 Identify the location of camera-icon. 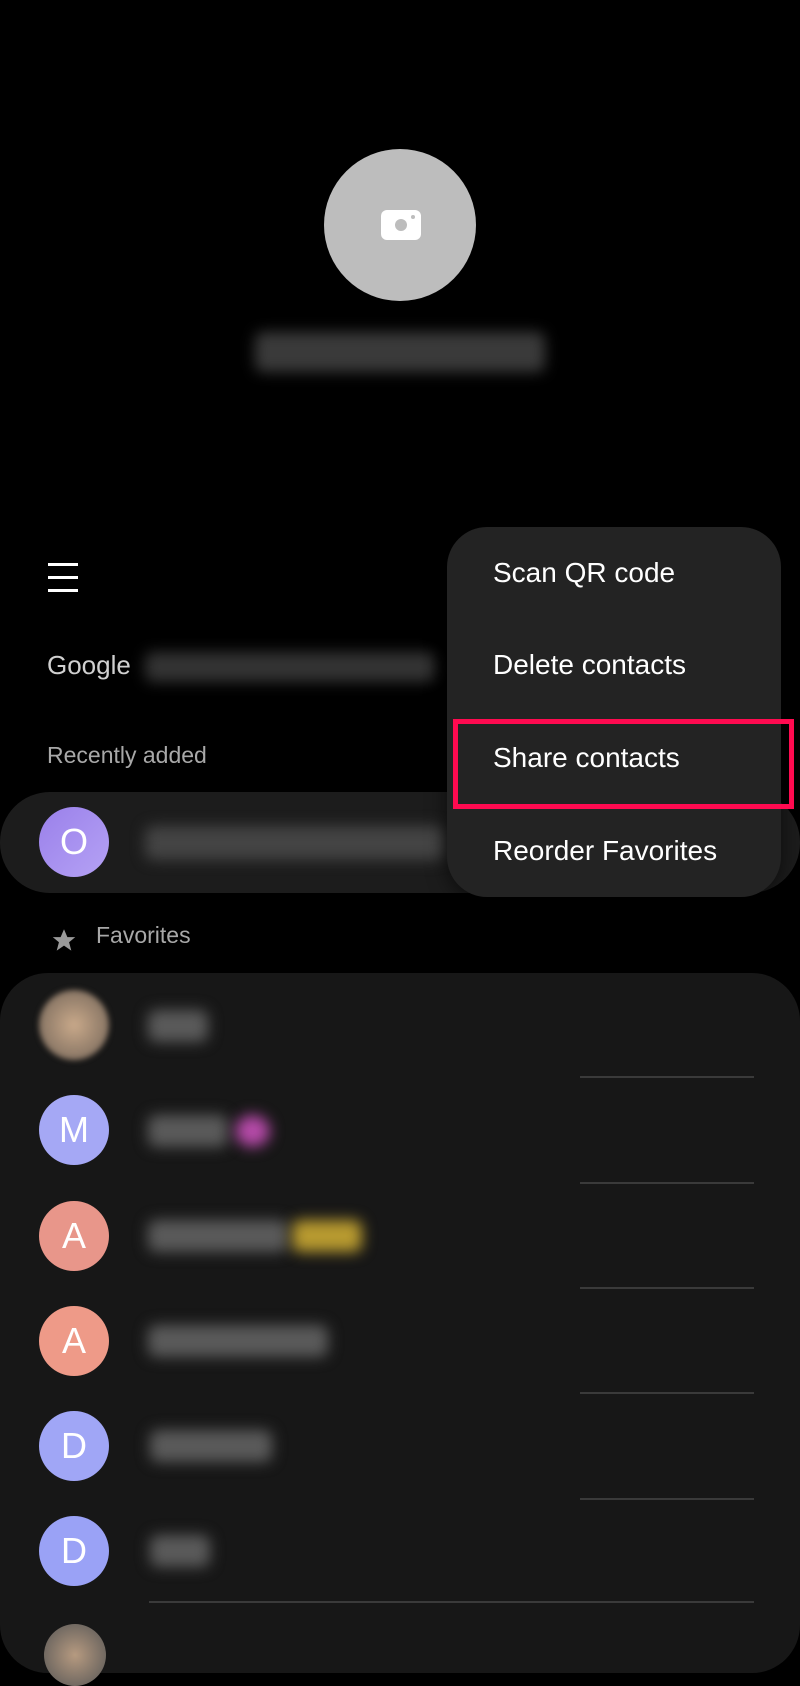
(401, 225).